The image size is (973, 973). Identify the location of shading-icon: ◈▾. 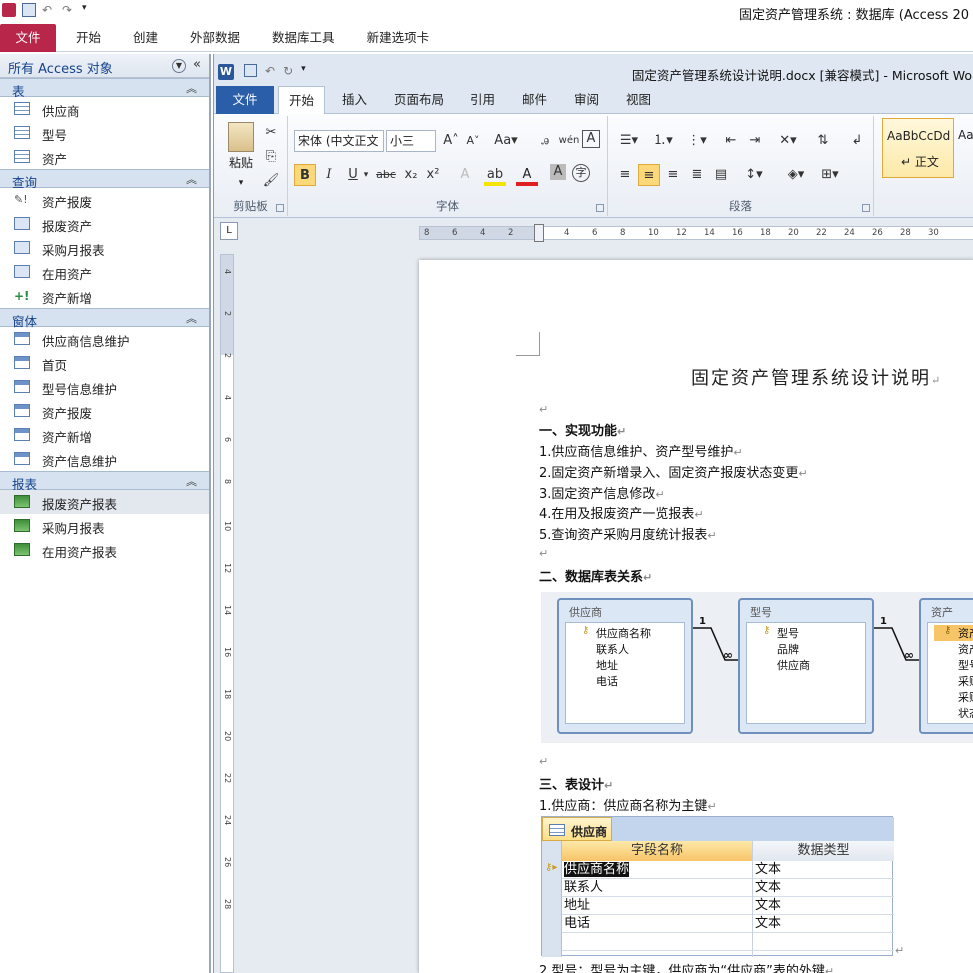
(796, 175).